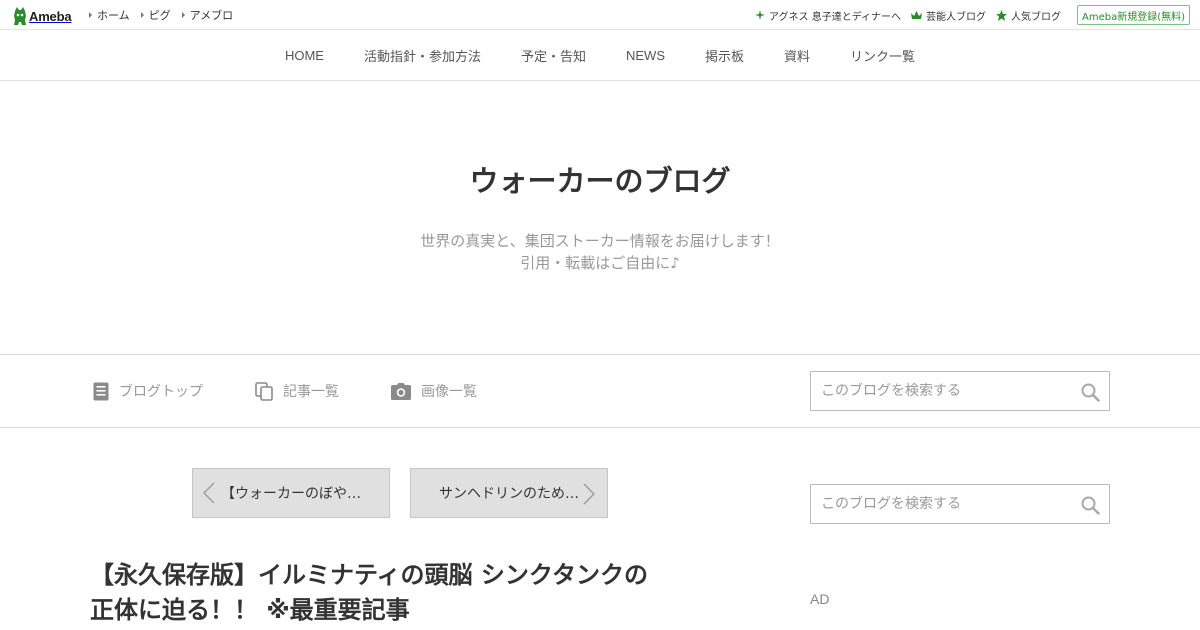  I want to click on top-nav-left: ホーム ピグ アメブロ, so click(166, 15).